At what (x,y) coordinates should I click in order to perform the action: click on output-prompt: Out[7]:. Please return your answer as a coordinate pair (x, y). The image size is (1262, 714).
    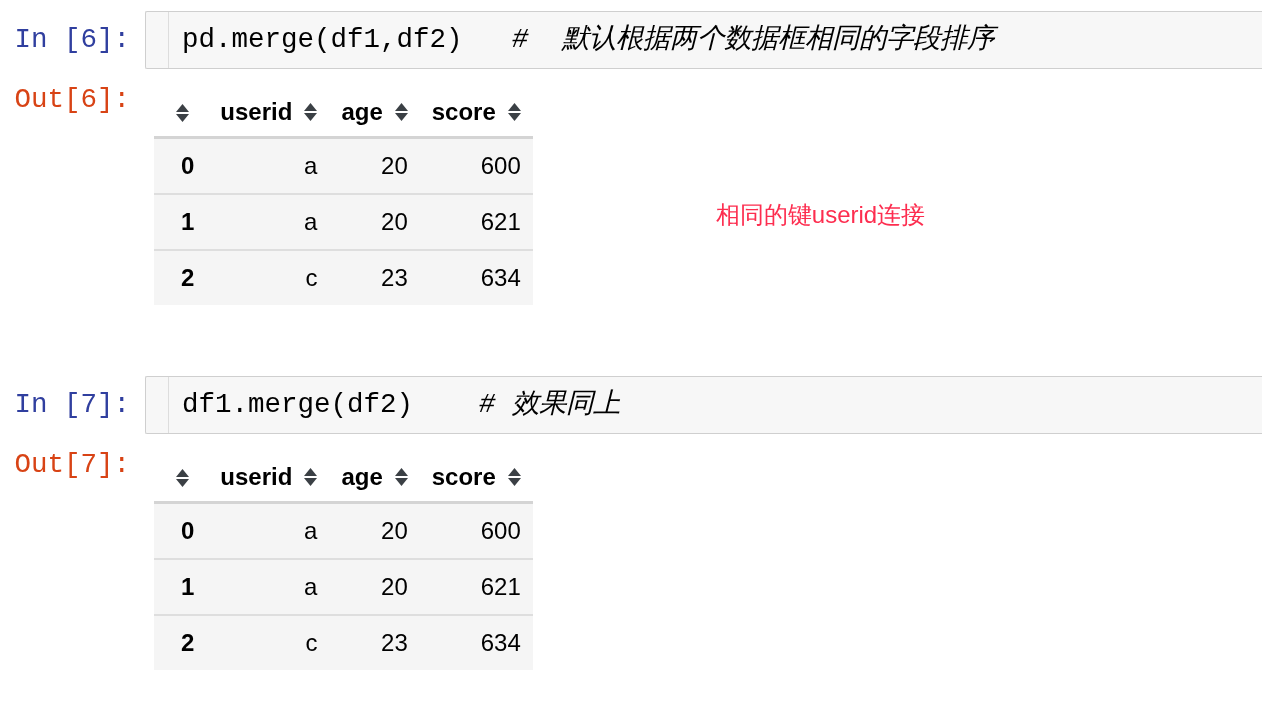
    Looking at the image, I should click on (72, 465).